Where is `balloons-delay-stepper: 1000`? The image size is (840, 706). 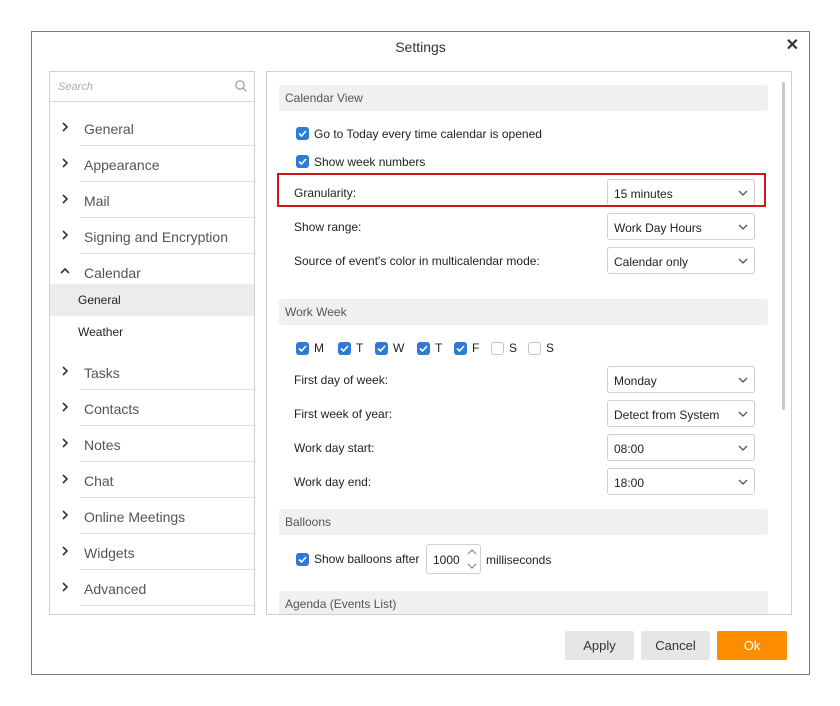
balloons-delay-stepper: 1000 is located at coordinates (453, 559).